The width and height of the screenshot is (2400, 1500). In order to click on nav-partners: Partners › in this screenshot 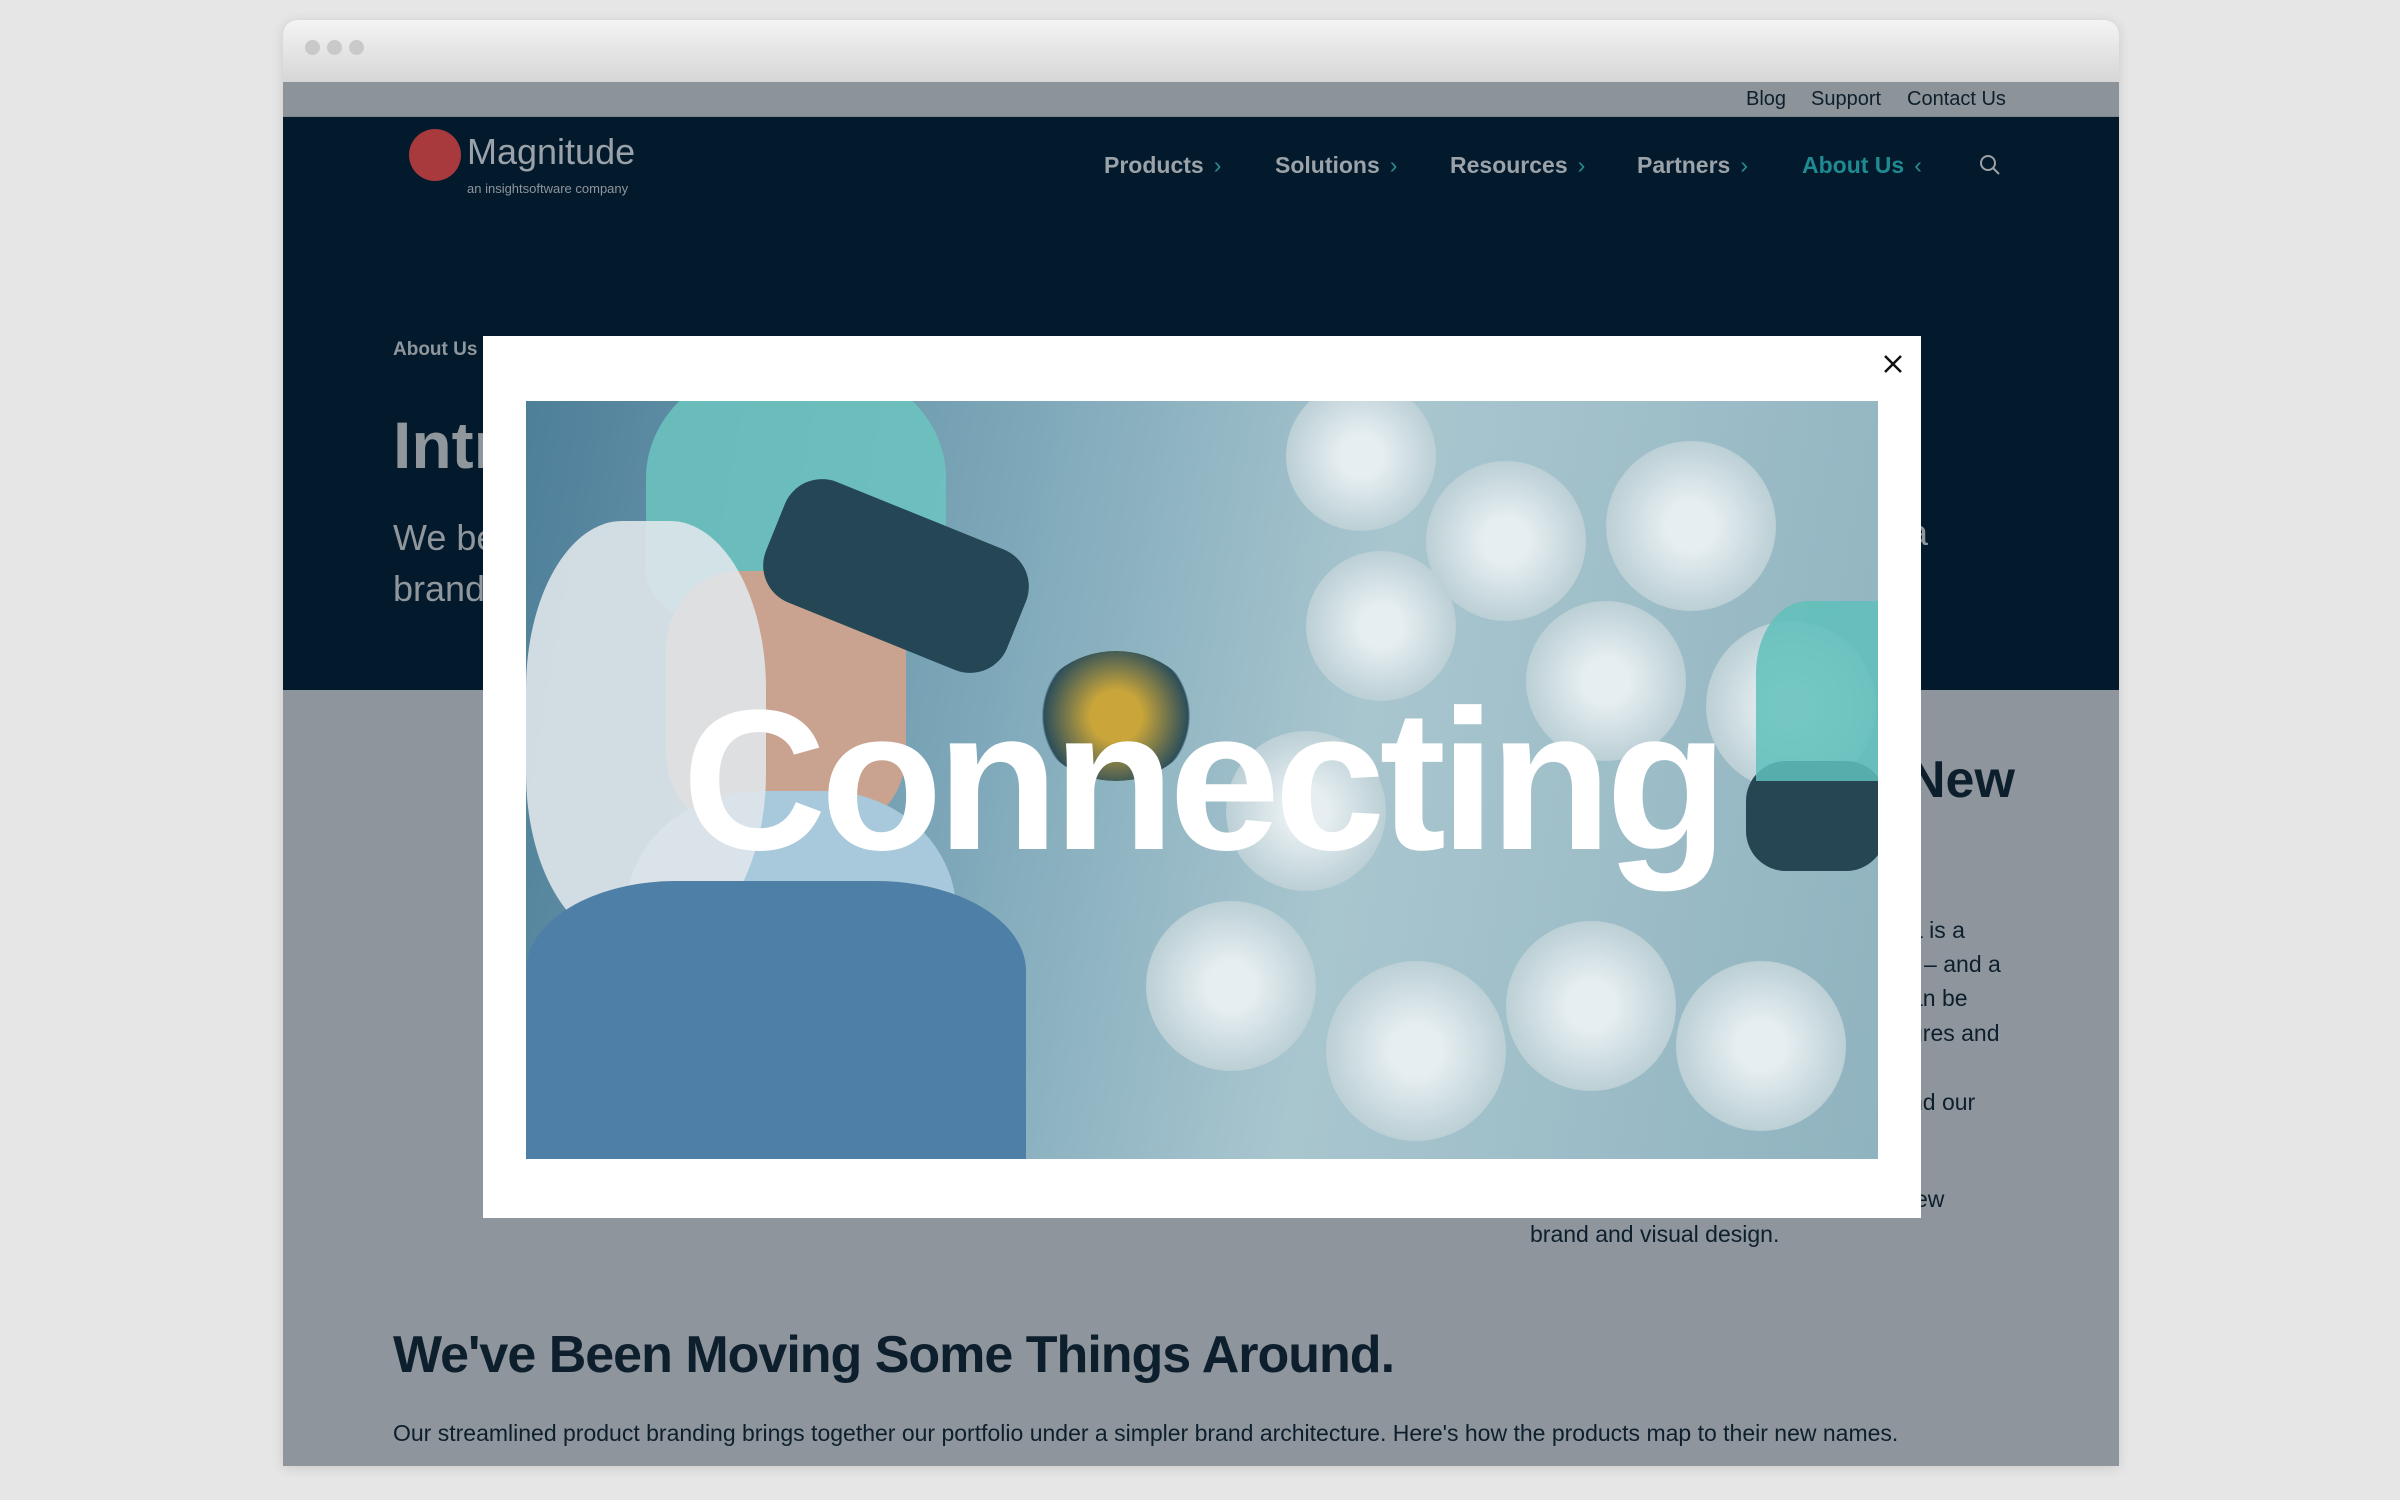, I will do `click(1692, 165)`.